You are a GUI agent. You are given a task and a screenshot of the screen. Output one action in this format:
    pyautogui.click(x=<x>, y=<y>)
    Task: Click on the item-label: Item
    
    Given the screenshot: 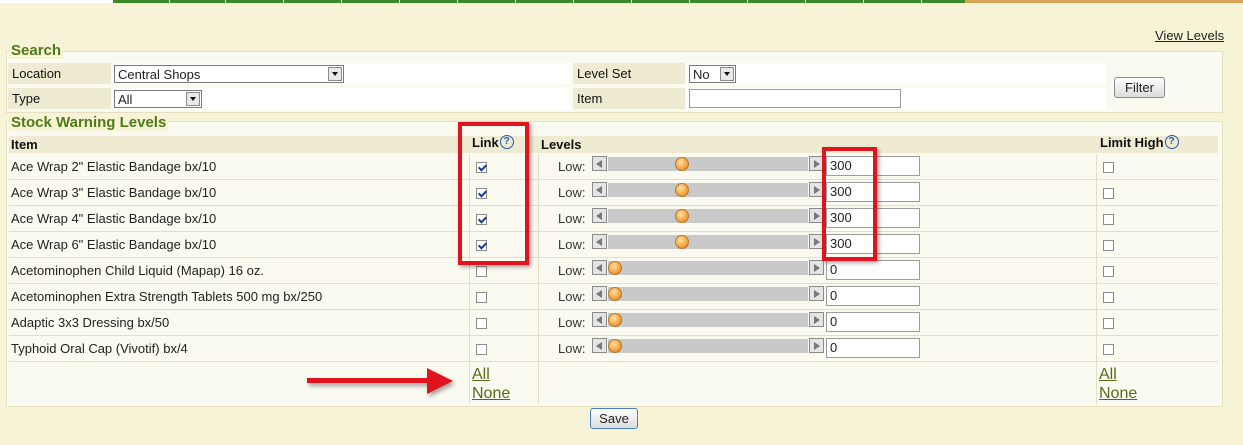 What is the action you would take?
    pyautogui.click(x=629, y=98)
    